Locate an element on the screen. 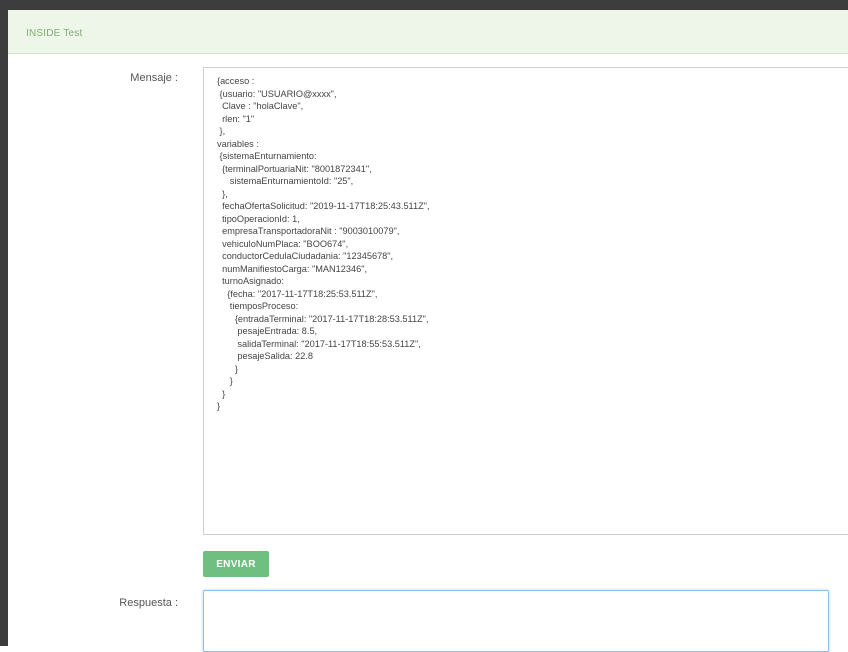 The height and width of the screenshot is (652, 848). window-frame-left is located at coordinates (4, 323).